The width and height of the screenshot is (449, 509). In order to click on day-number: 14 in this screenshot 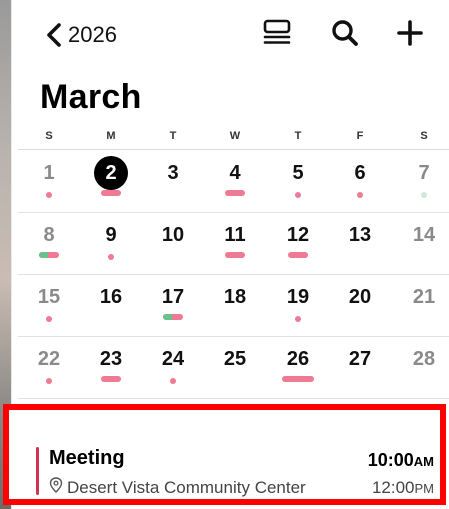, I will do `click(424, 234)`.